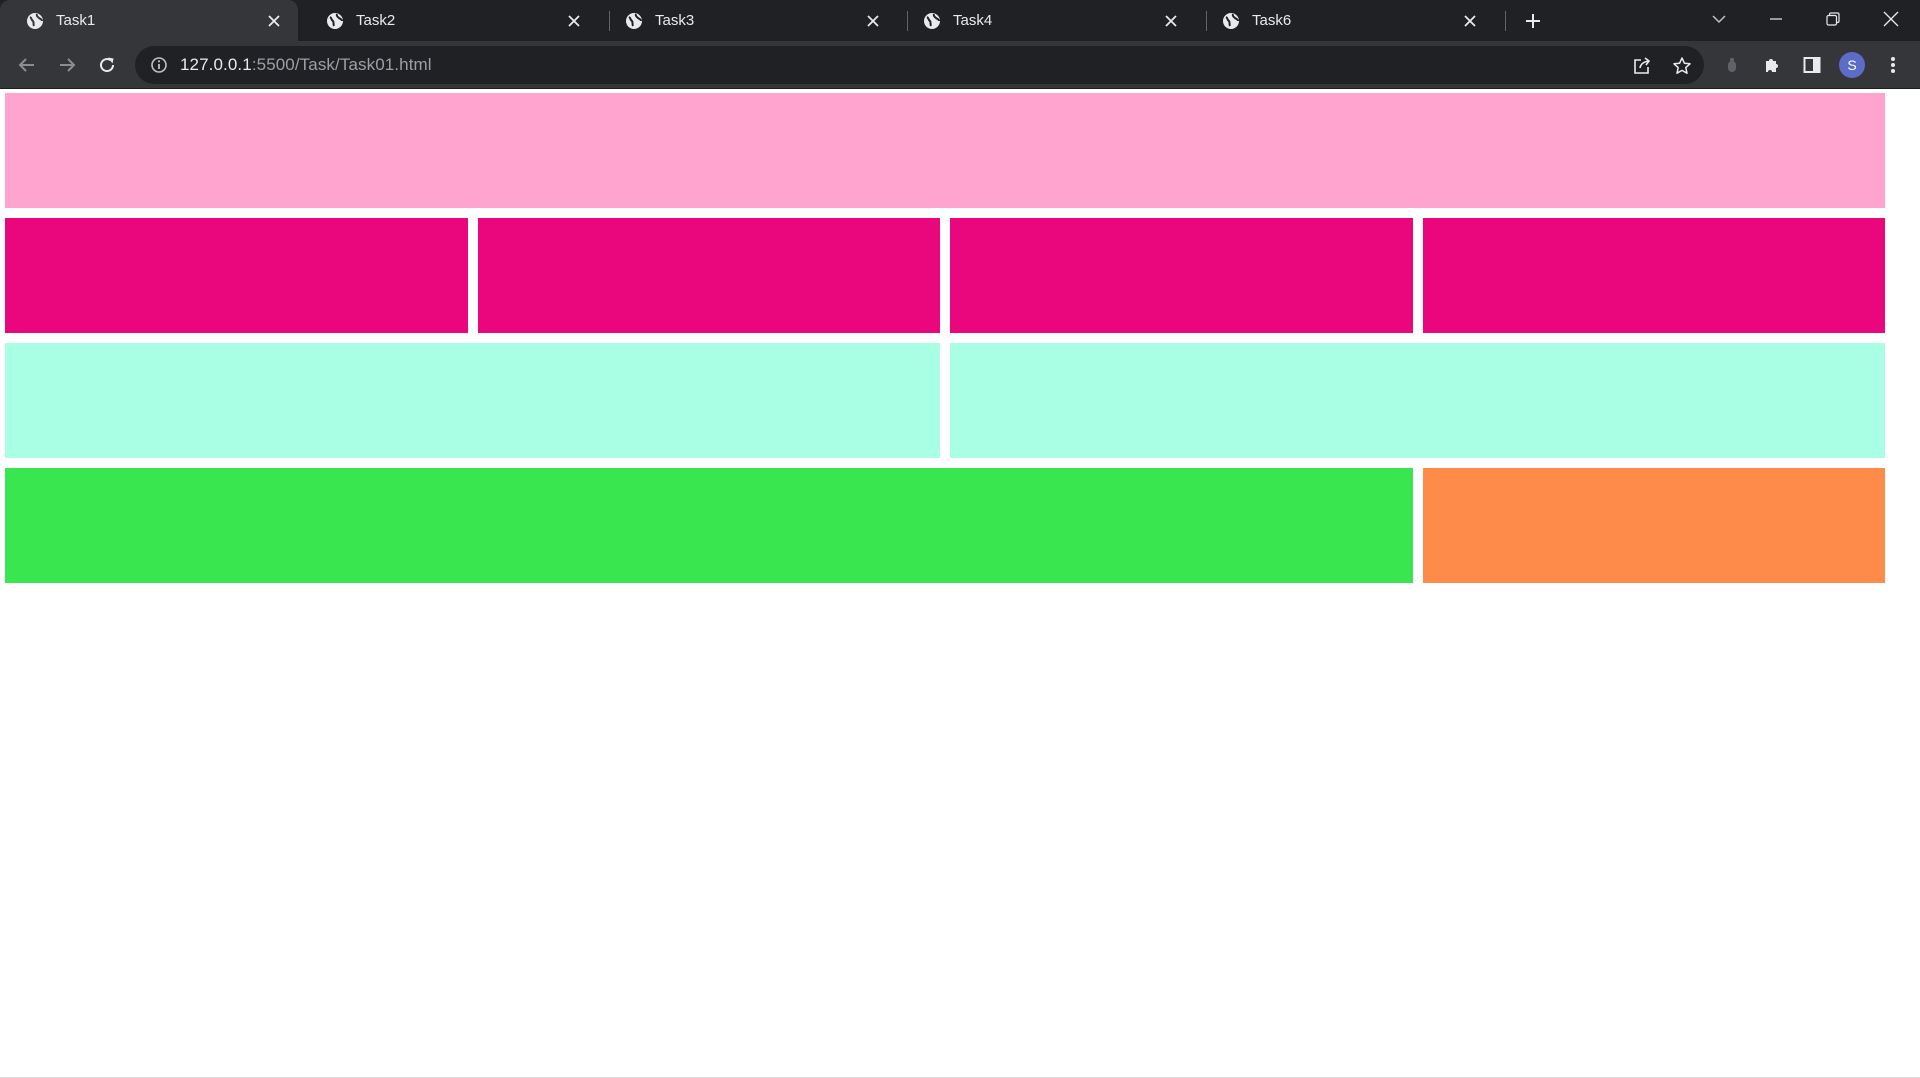  Describe the element at coordinates (1046, 20) in the screenshot. I see `tab-task4: Task4` at that location.